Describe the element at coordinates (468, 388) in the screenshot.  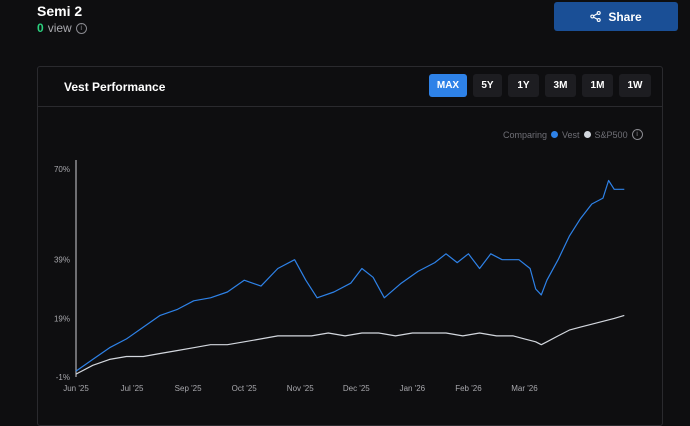
I see `x-tick-label: Feb '26` at that location.